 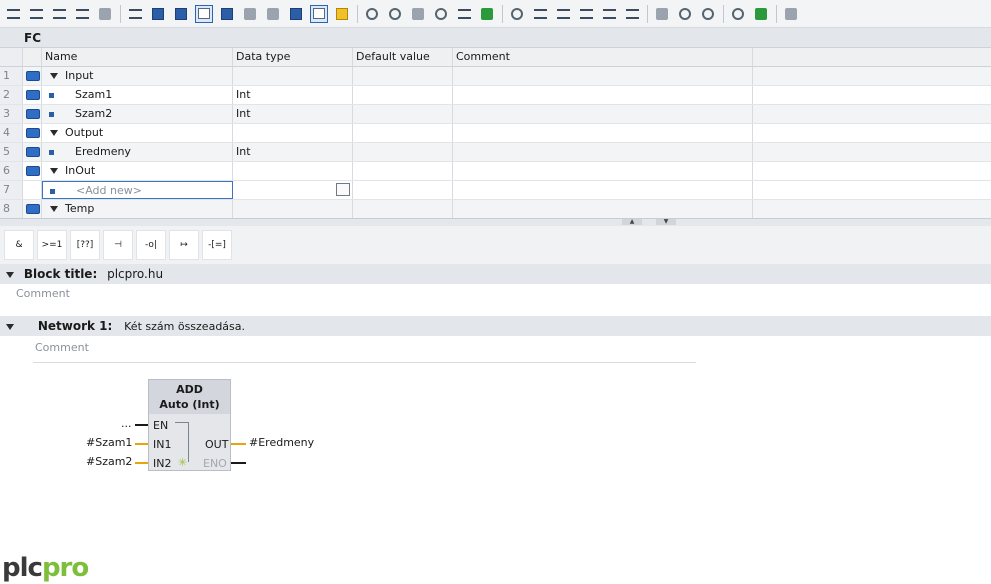 What do you see at coordinates (403, 57) in the screenshot?
I see `col-default: Default value` at bounding box center [403, 57].